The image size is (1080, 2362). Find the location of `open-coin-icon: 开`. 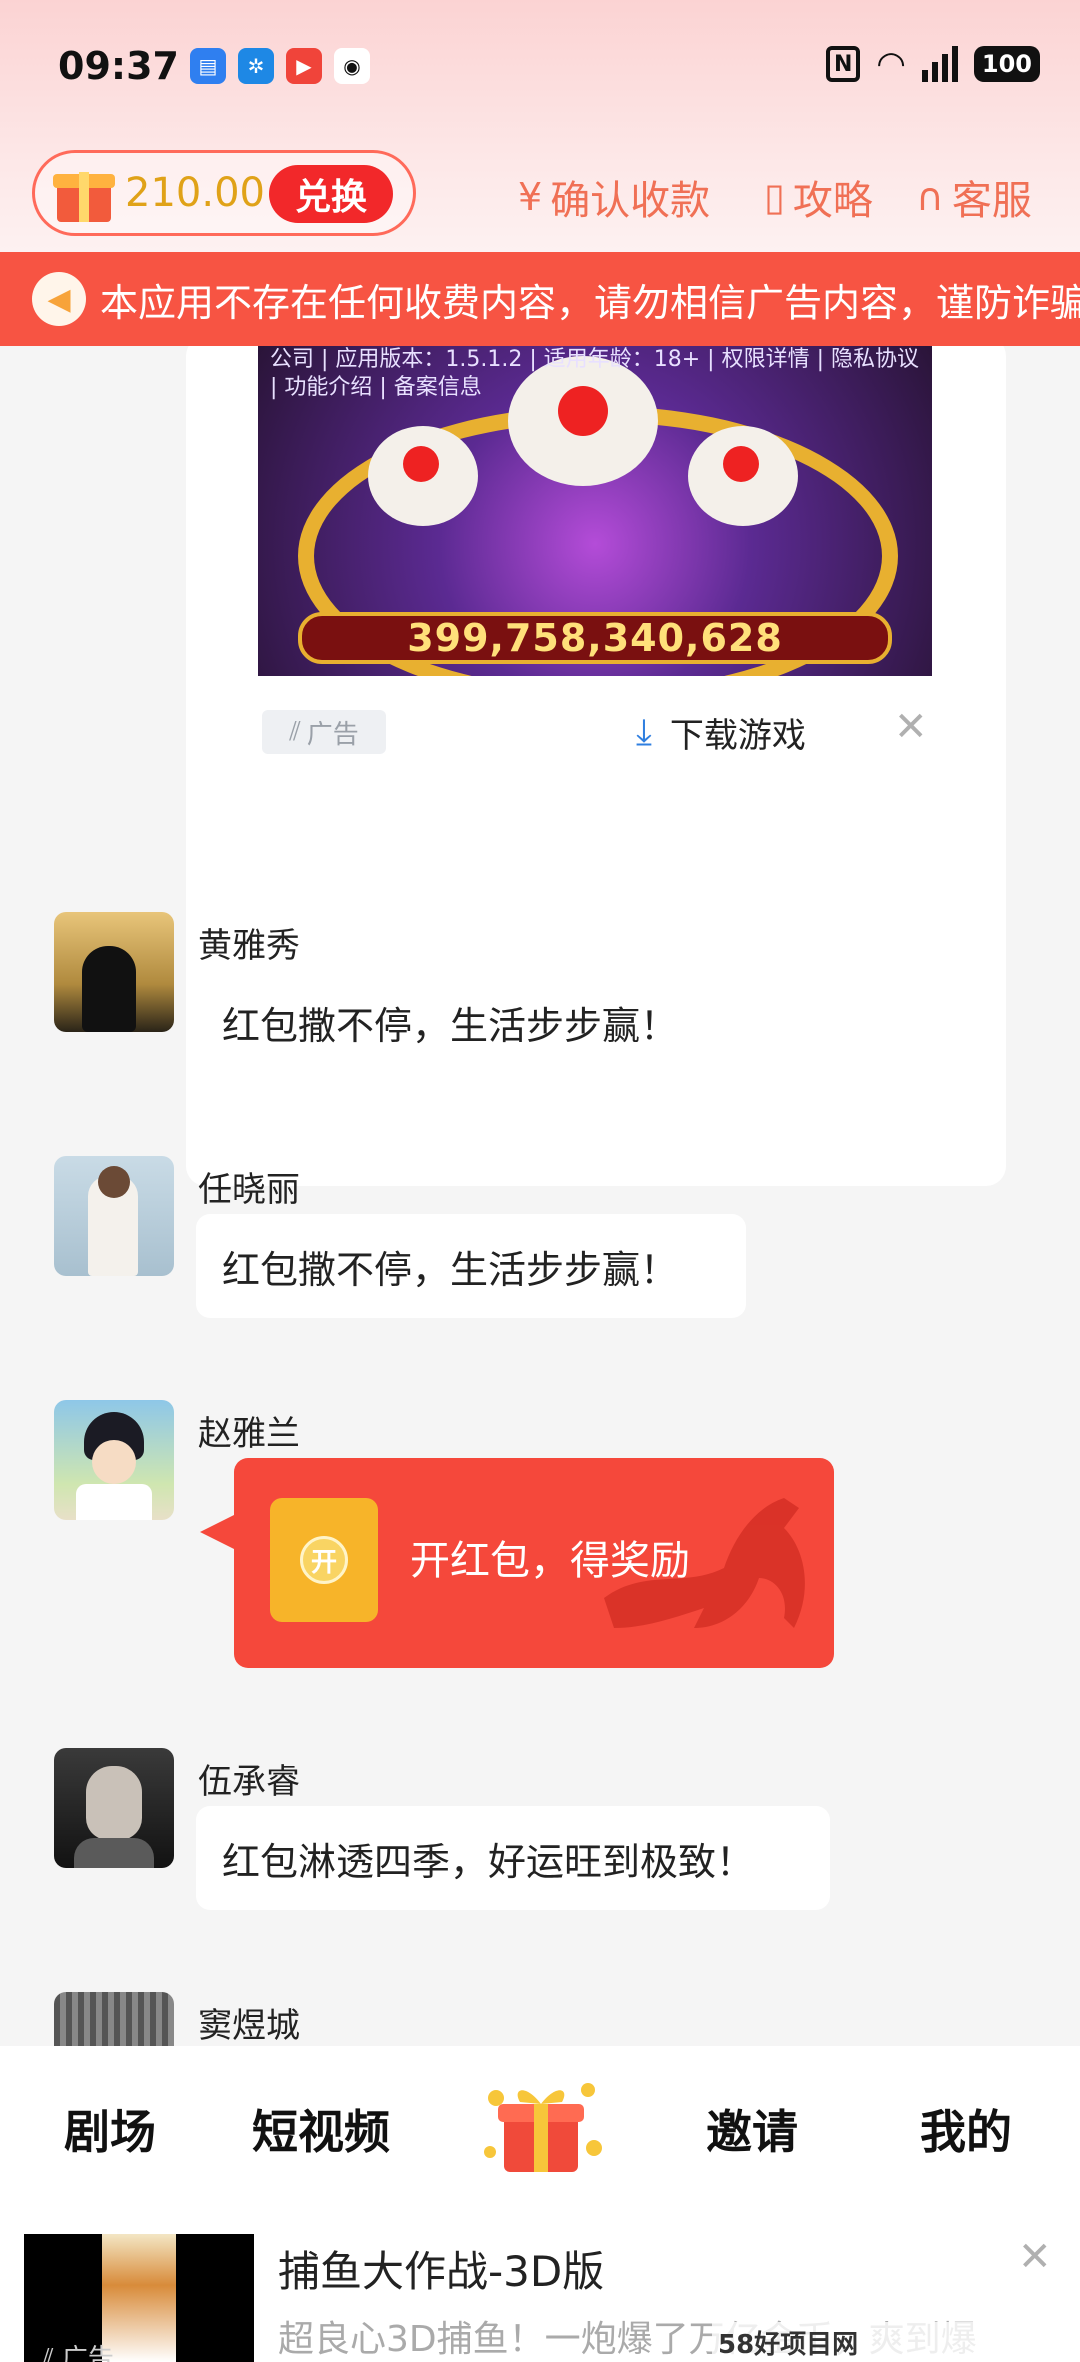

open-coin-icon: 开 is located at coordinates (324, 1560).